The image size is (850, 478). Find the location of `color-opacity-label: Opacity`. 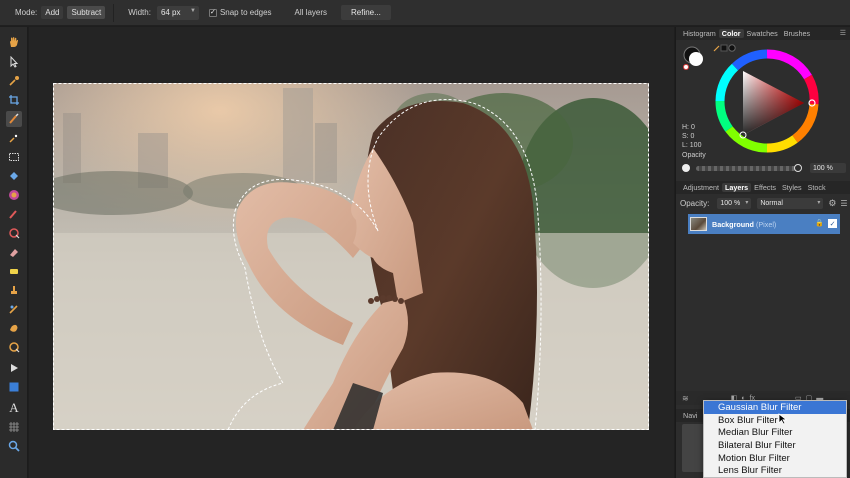

color-opacity-label: Opacity is located at coordinates (694, 155).